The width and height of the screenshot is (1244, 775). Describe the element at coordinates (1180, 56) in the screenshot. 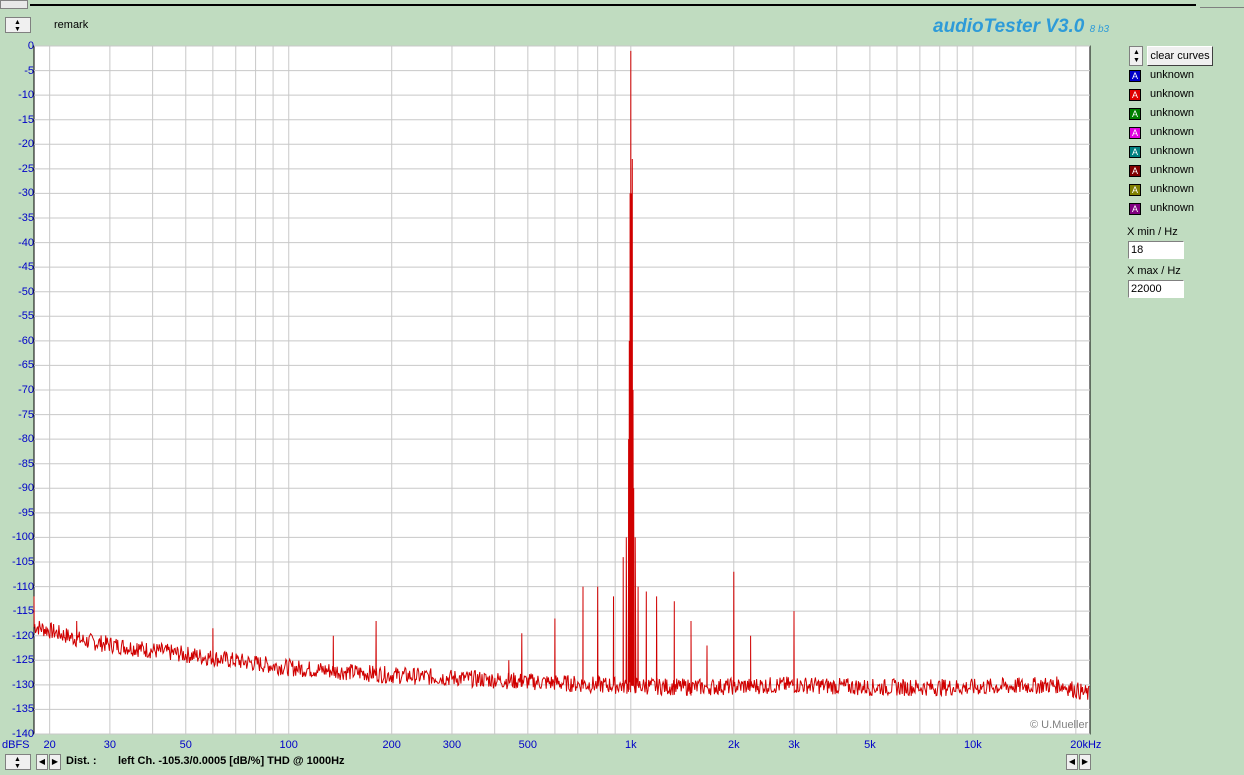

I see `clear-curves-button: clear curves` at that location.